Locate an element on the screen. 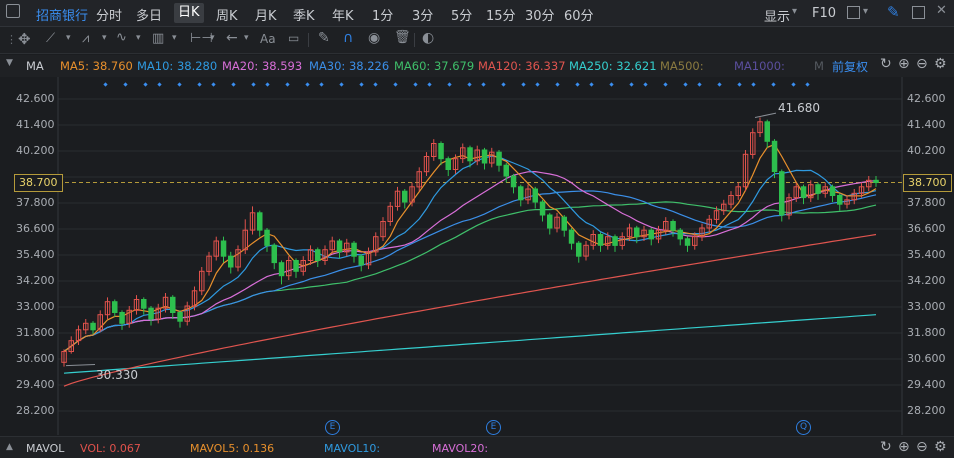 The image size is (954, 458). maximize-icon is located at coordinates (918, 12).